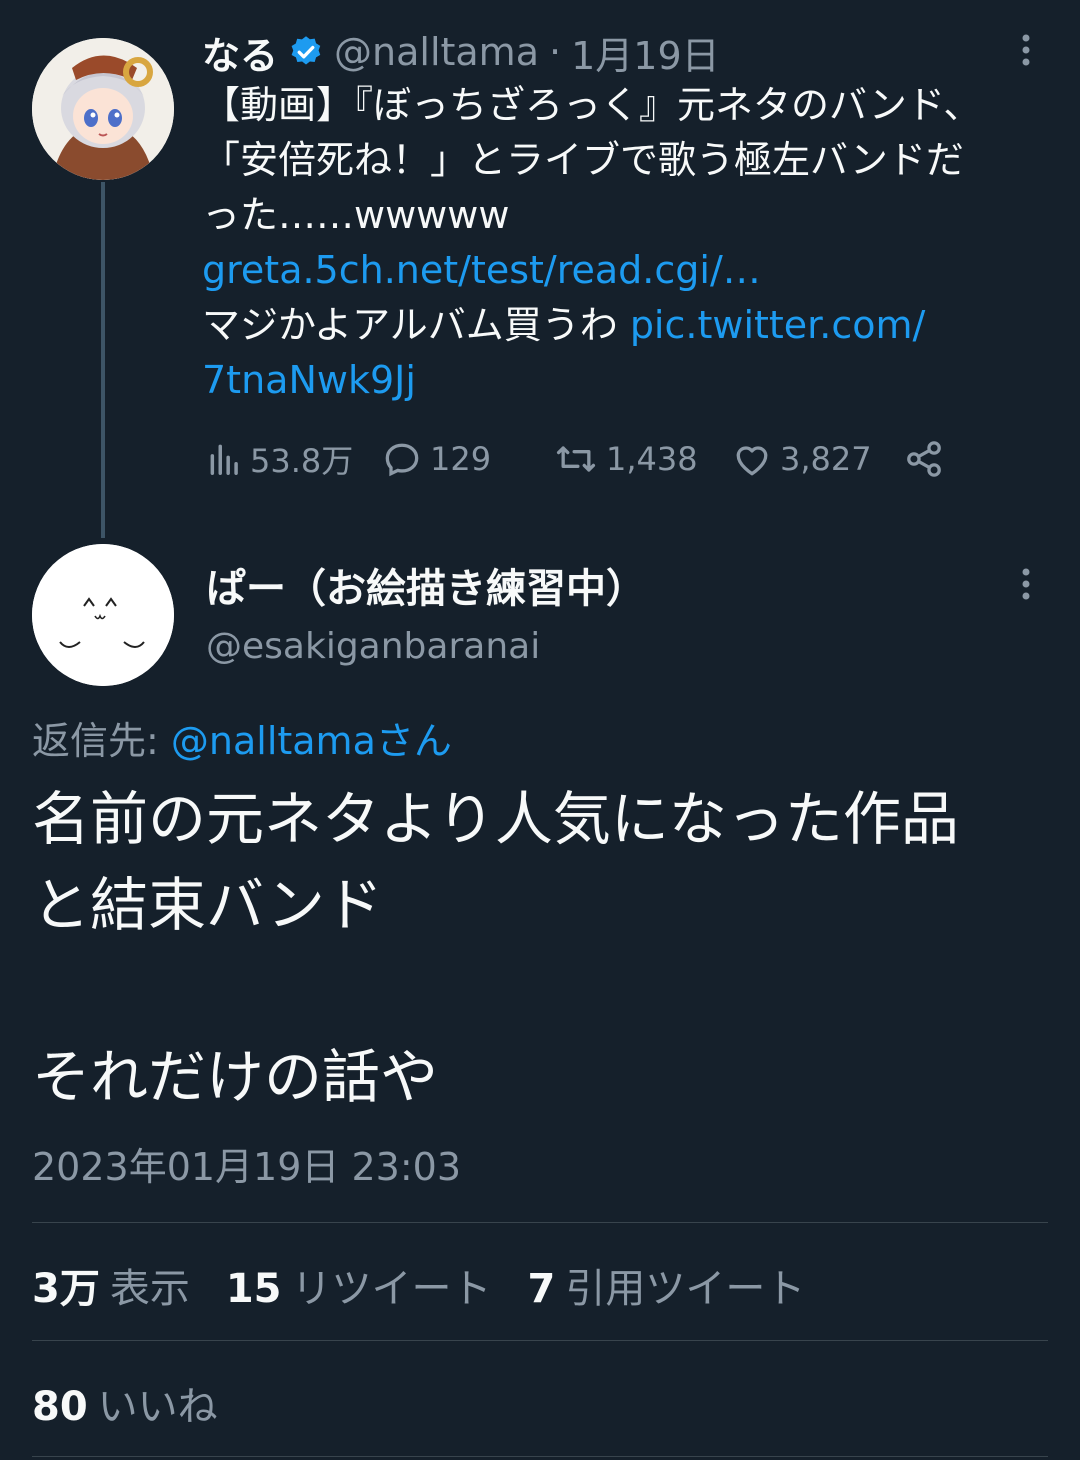 The image size is (1080, 1460). What do you see at coordinates (592, 105) in the screenshot?
I see `tweet-text-line: 【動画】『ぼっちざろっく』元ネタのバンド、` at bounding box center [592, 105].